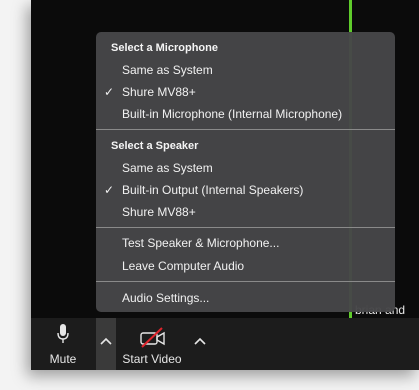  What do you see at coordinates (153, 339) in the screenshot?
I see `camera-off-icon` at bounding box center [153, 339].